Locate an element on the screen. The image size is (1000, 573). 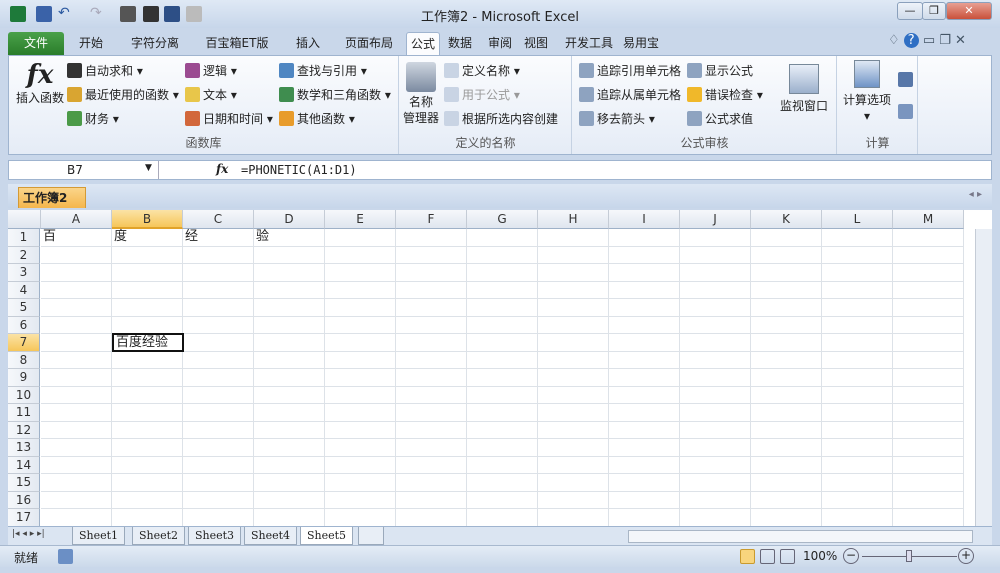
close-button: ✕ is located at coordinates (969, 11).